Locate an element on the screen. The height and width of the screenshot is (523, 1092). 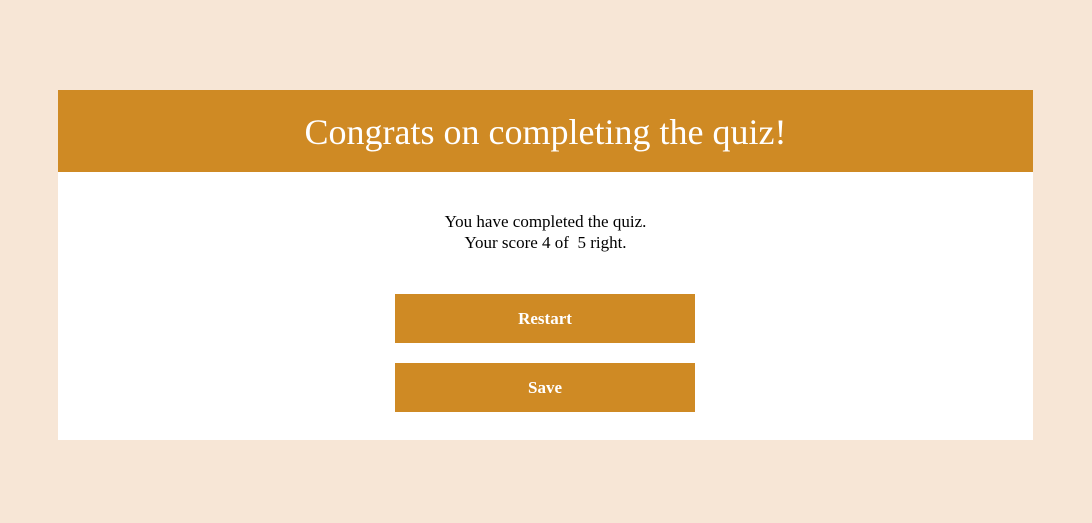
completion-text: You have completed the quiz. is located at coordinates (545, 221).